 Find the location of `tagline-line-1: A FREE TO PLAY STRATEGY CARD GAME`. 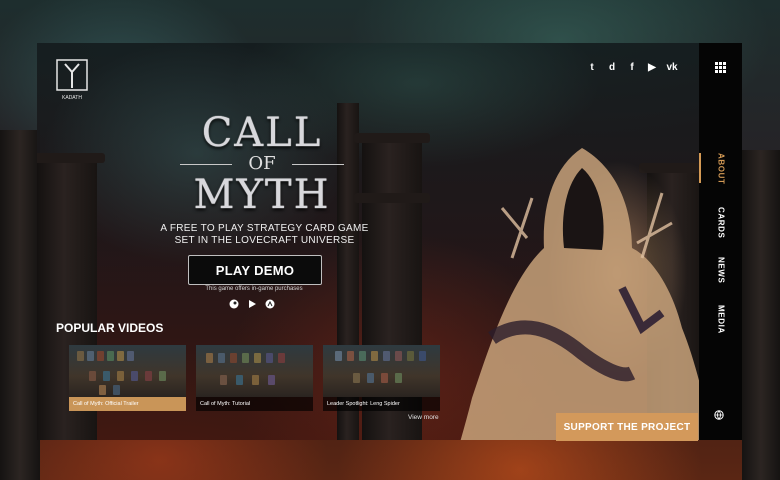

tagline-line-1: A FREE TO PLAY STRATEGY CARD GAME is located at coordinates (264, 228).